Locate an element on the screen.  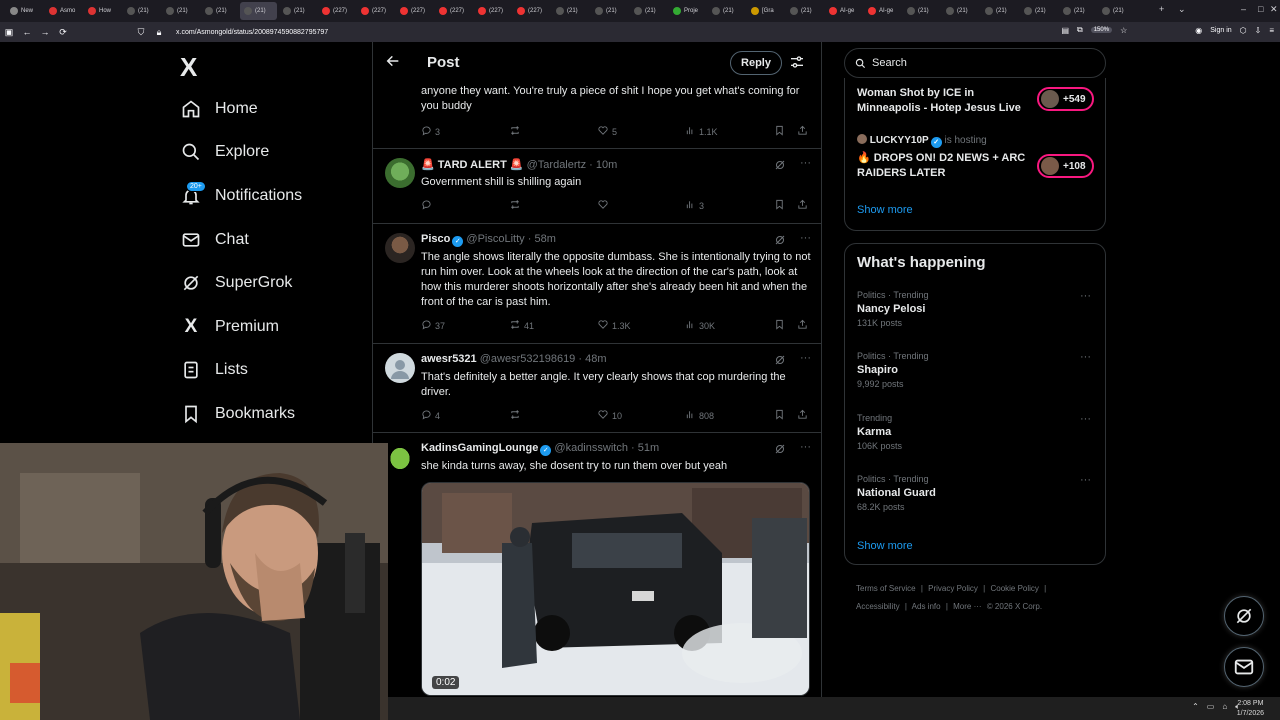
screenshot-icon: ⧉ is located at coordinates (1080, 30).